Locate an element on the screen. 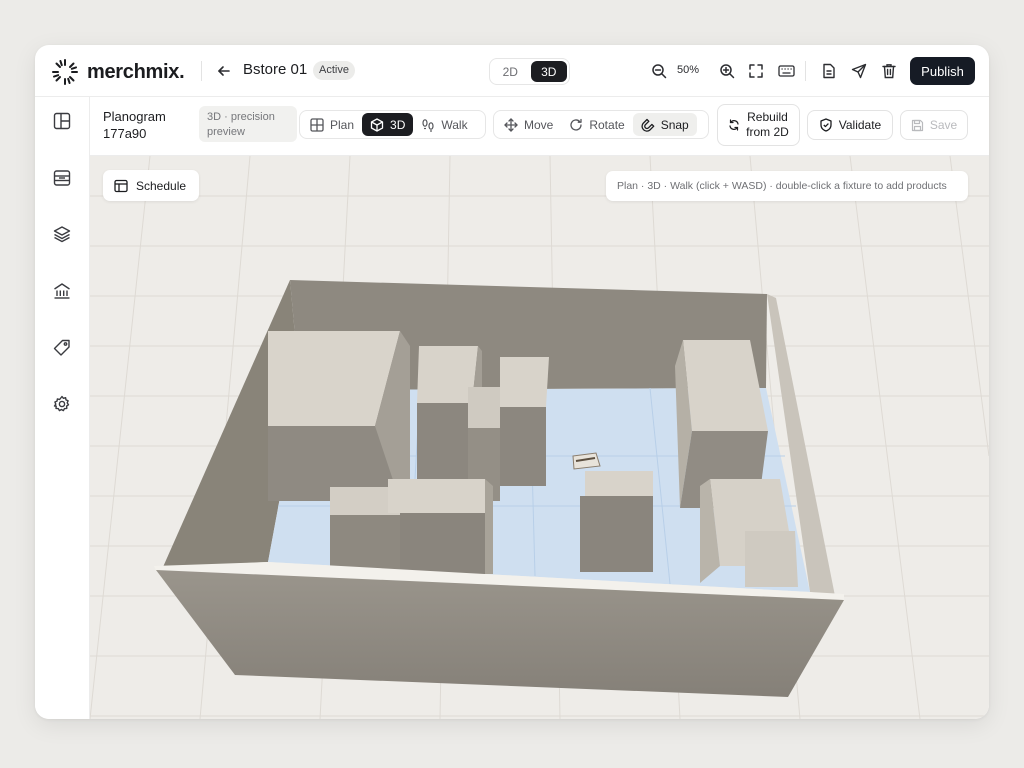 Image resolution: width=1024 pixels, height=768 pixels. sidebar-item-layers is located at coordinates (62, 234).